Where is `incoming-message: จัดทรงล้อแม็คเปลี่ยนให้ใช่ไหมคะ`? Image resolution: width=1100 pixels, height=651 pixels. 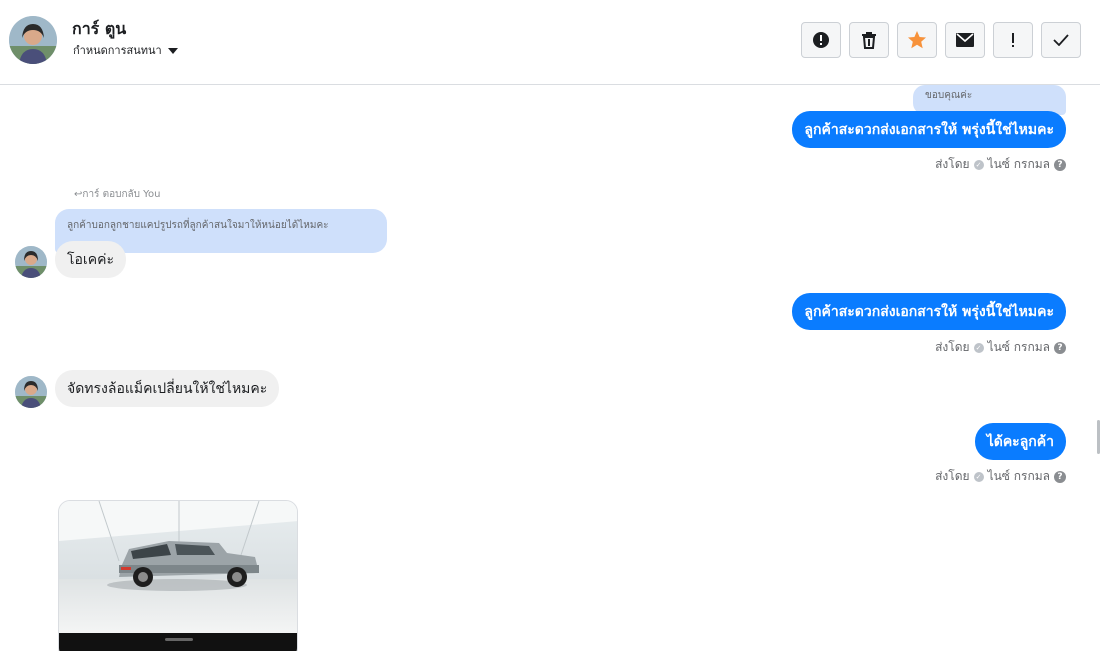
incoming-message: จัดทรงล้อแม็คเปลี่ยนให้ใช่ไหมคะ is located at coordinates (167, 388).